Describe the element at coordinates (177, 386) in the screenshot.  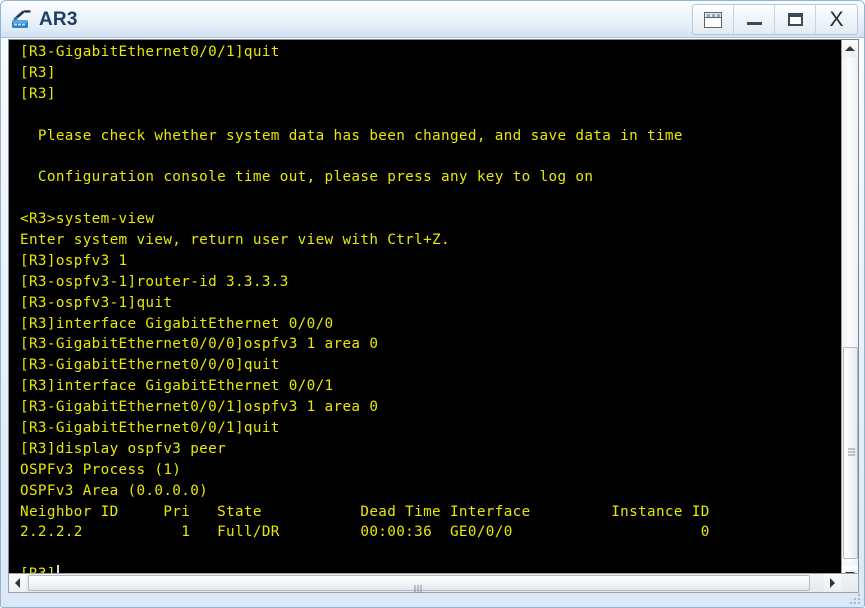
I see `terminal-line: [R3]interface GigabitEthernet 0/0/1` at that location.